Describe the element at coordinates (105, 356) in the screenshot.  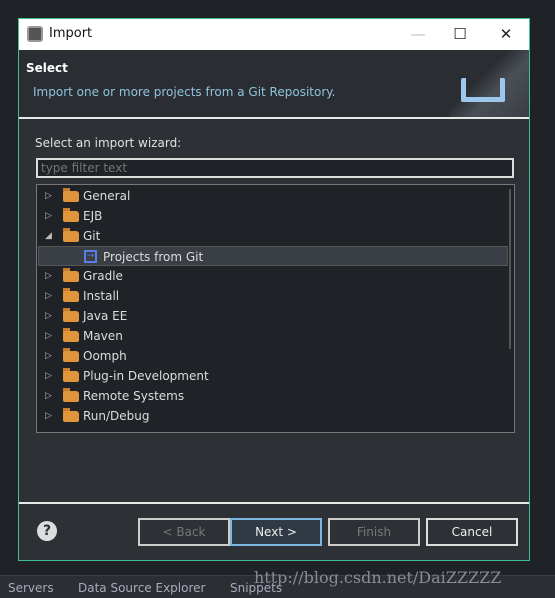
I see `tree-item-label: Oomph` at that location.